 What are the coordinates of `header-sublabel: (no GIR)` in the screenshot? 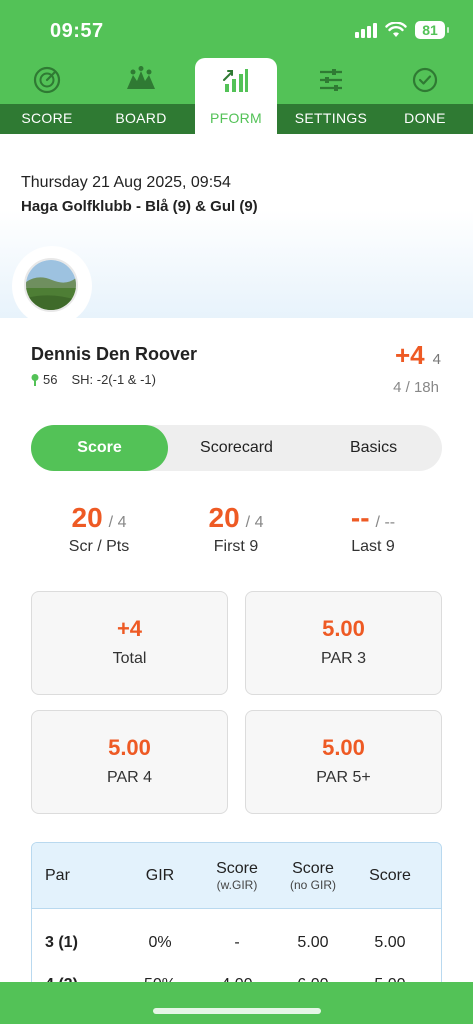 It's located at (312, 885).